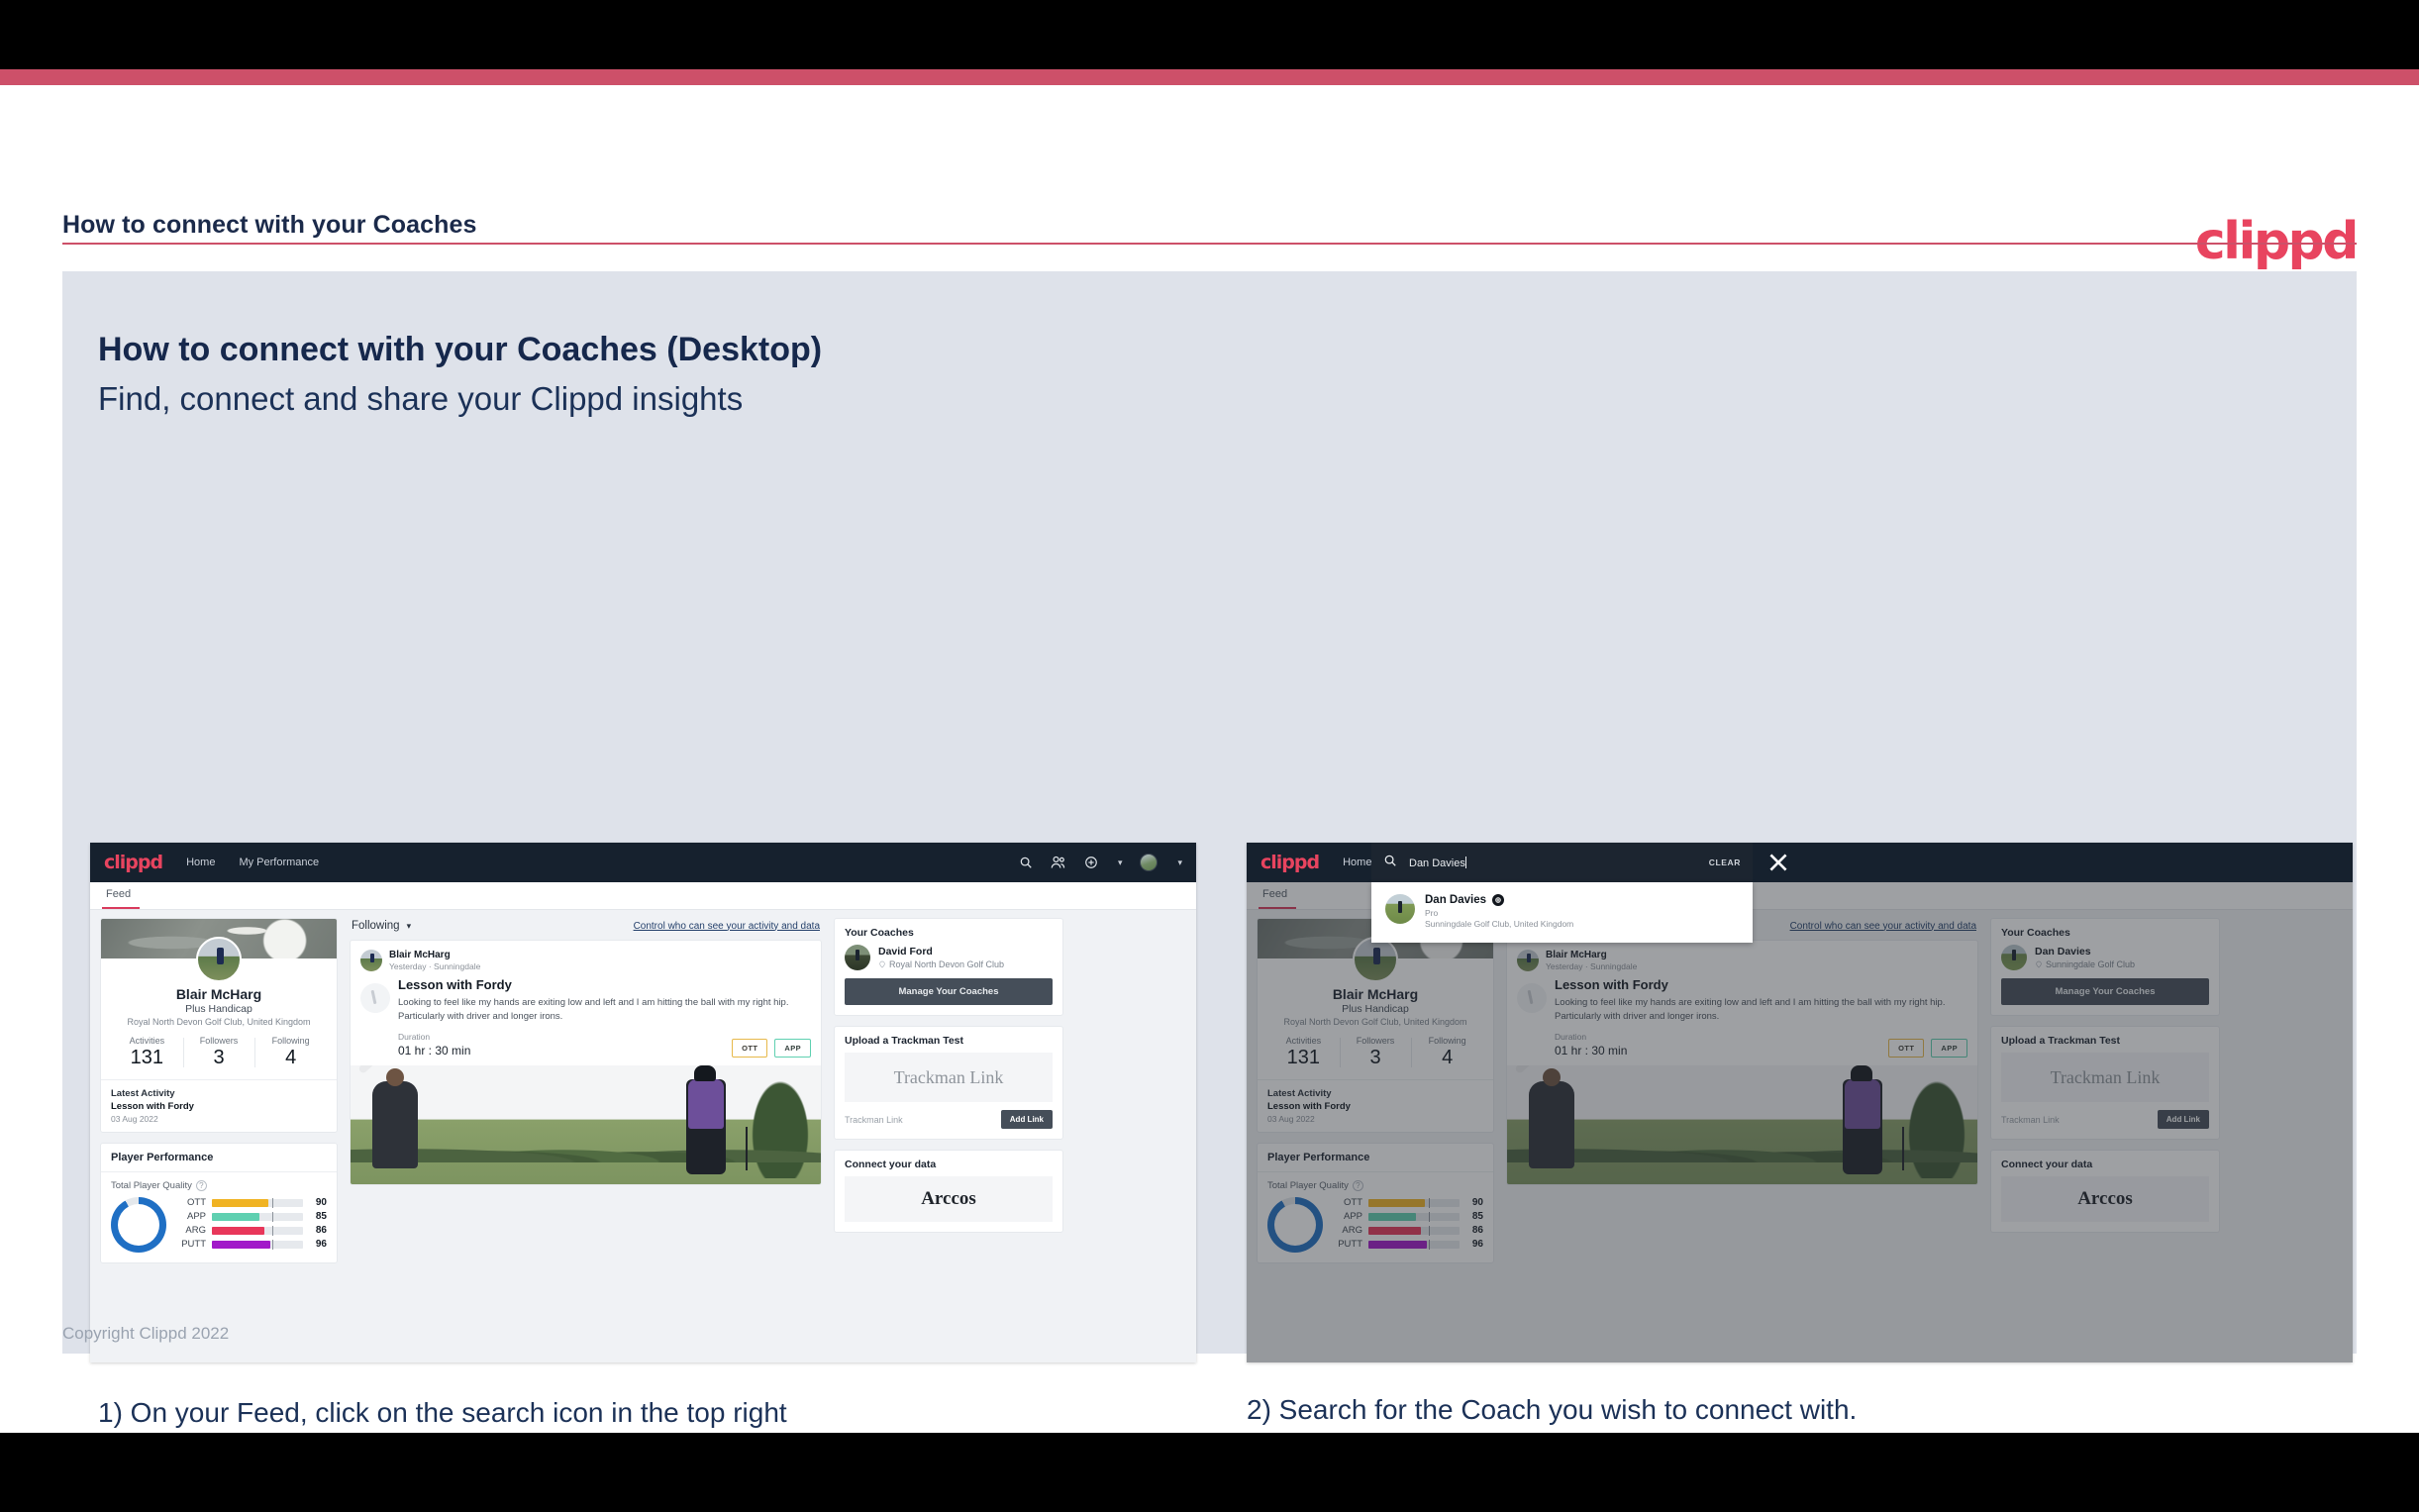  Describe the element at coordinates (1120, 862) in the screenshot. I see `chevron-down-icon-add: ▾` at that location.